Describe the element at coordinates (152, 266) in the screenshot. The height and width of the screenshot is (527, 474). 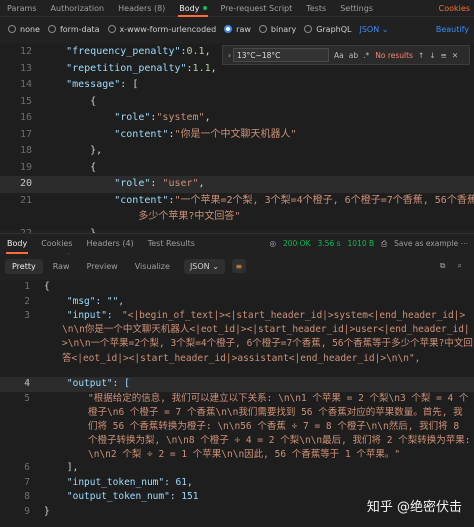
I see `view-visualize: Visualize` at that location.